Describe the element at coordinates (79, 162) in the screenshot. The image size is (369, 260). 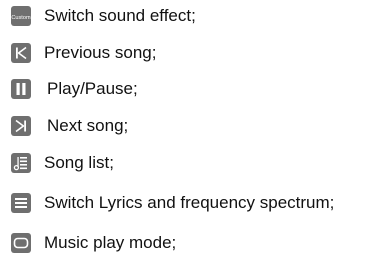
I see `legend-label-song-list: Song list;` at that location.